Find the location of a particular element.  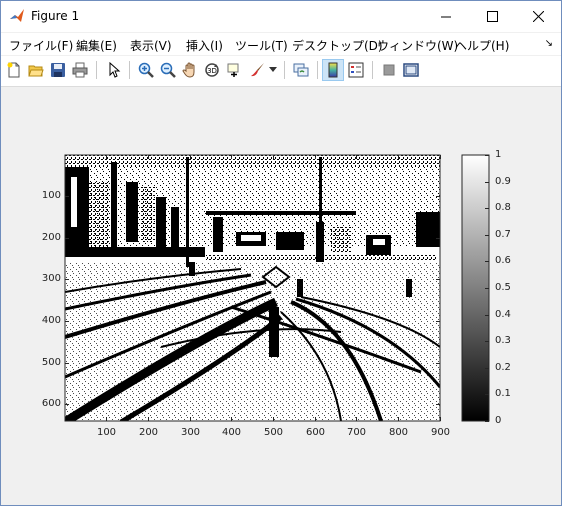

link-plot-button is located at coordinates (301, 70).